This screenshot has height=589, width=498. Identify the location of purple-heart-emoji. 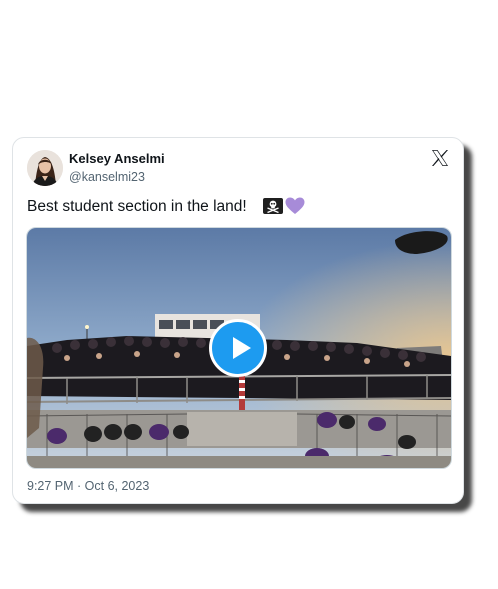
(295, 206).